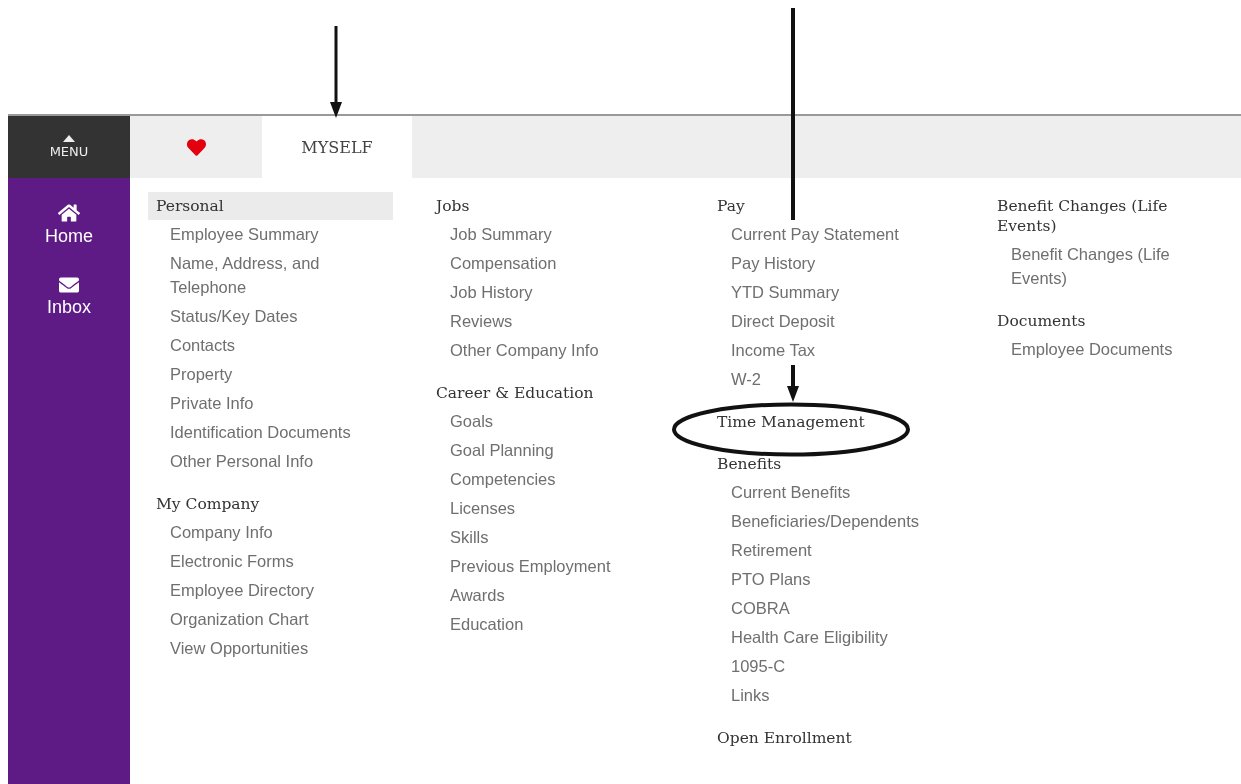  What do you see at coordinates (337, 147) in the screenshot?
I see `tab: MYSELF` at bounding box center [337, 147].